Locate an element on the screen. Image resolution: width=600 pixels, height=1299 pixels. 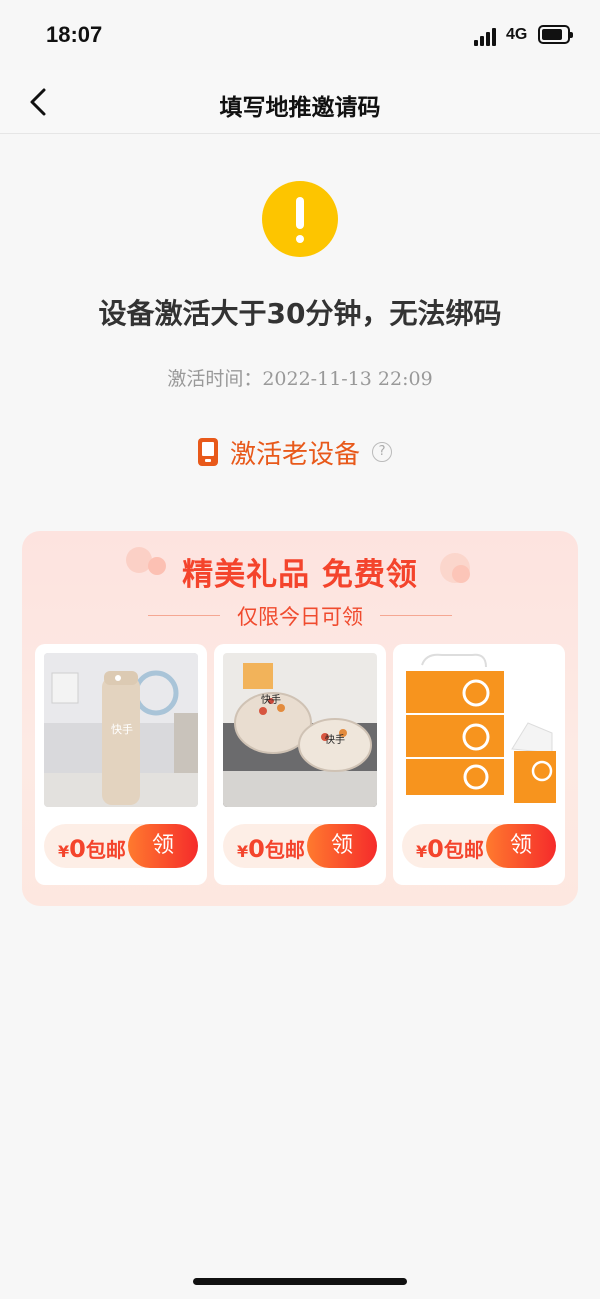
product-image-bottle: 快手 is located at coordinates (121, 730).